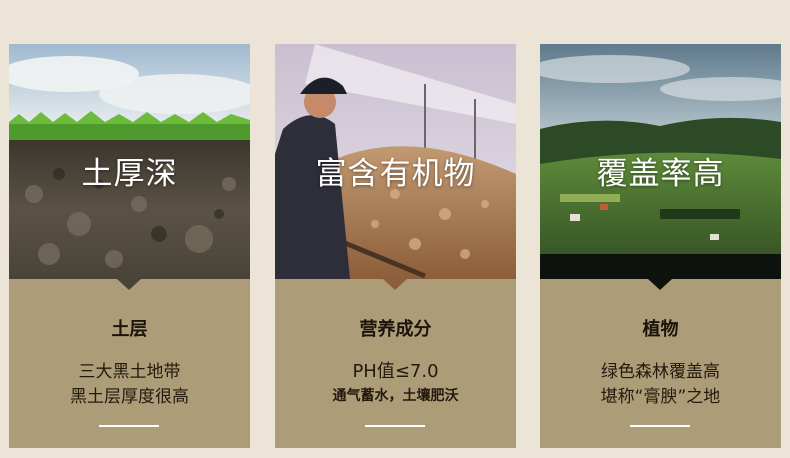  I want to click on card-headline: 富含有机物, so click(395, 174).